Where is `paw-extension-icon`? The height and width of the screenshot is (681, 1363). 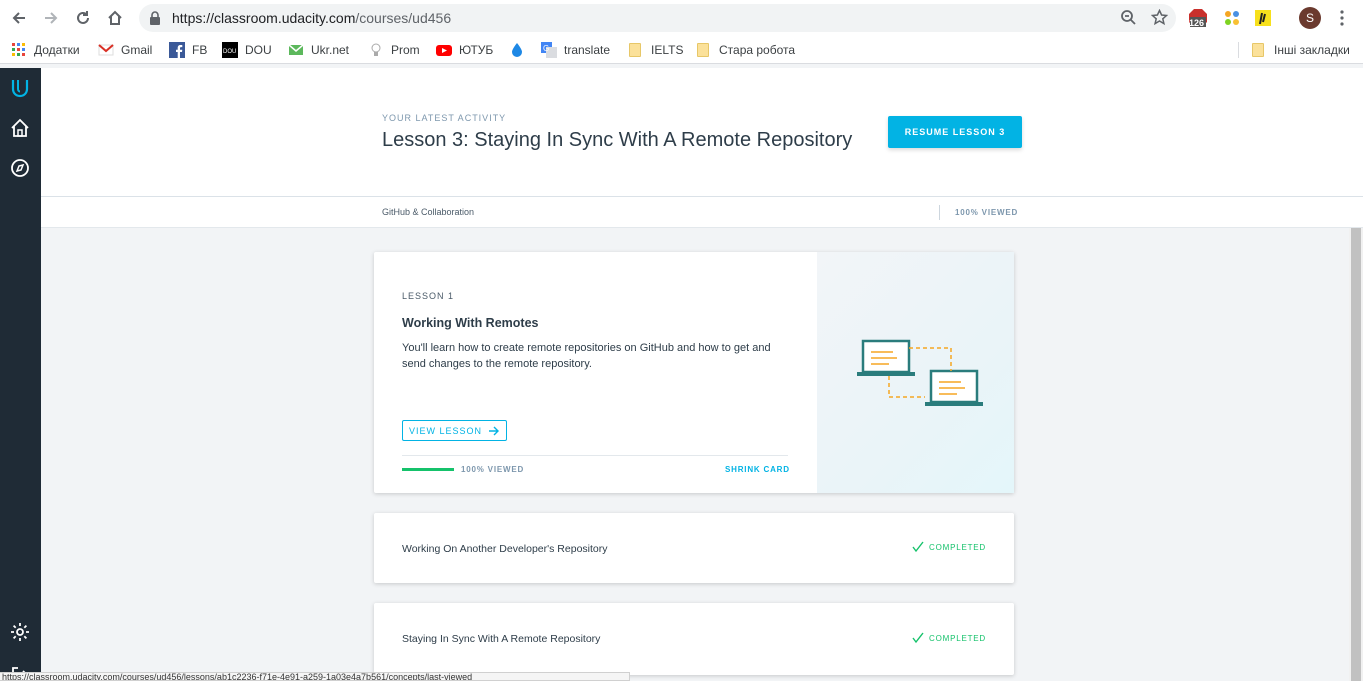 paw-extension-icon is located at coordinates (1232, 18).